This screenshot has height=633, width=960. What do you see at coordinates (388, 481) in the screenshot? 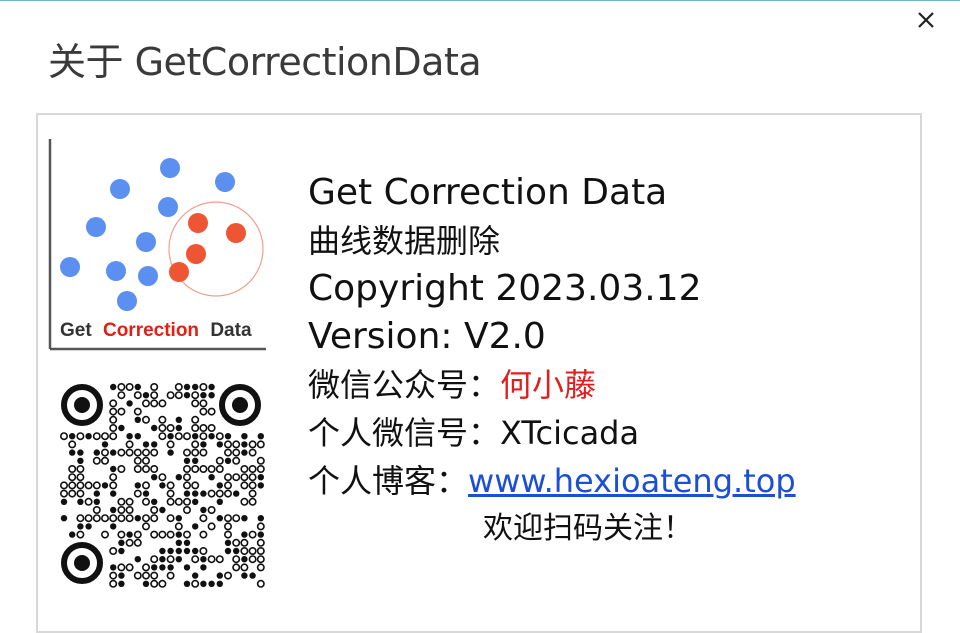
I see `blog-label: 个人博客：` at bounding box center [388, 481].